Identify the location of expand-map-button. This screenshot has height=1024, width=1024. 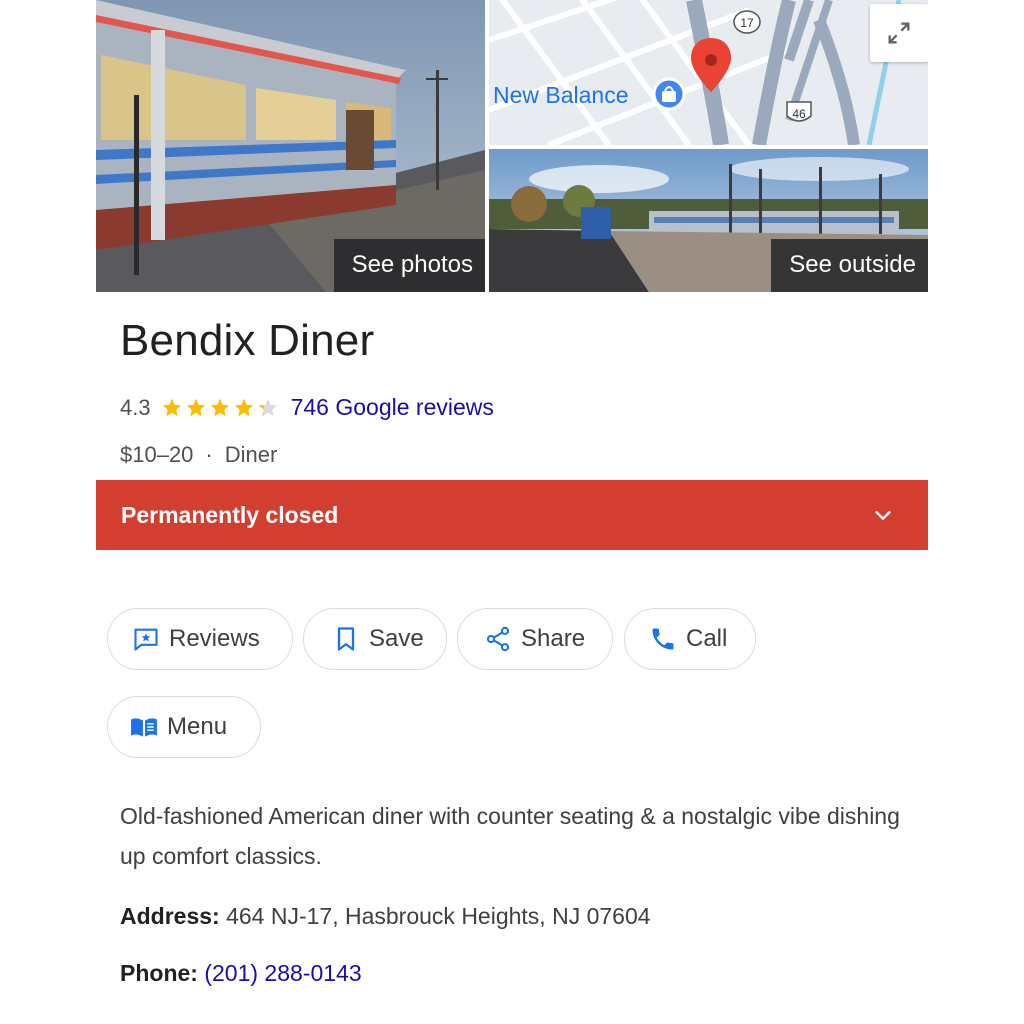
(899, 33).